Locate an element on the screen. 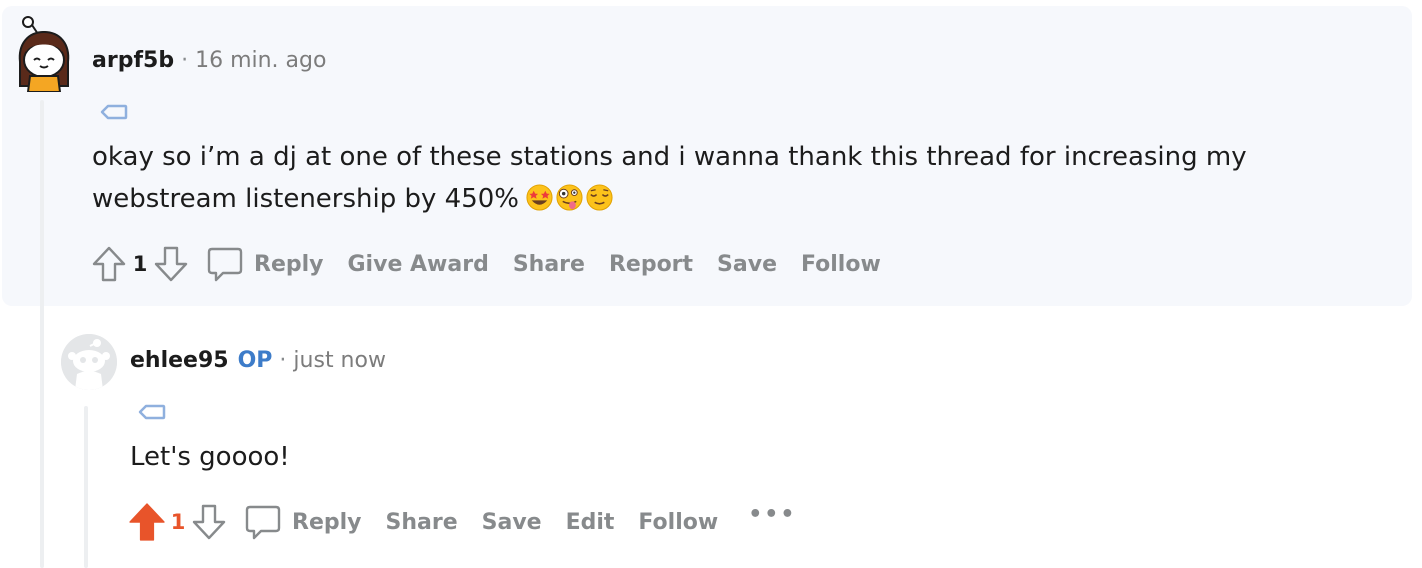  comment-meta: arpf5b · 16 min. ago is located at coordinates (209, 60).